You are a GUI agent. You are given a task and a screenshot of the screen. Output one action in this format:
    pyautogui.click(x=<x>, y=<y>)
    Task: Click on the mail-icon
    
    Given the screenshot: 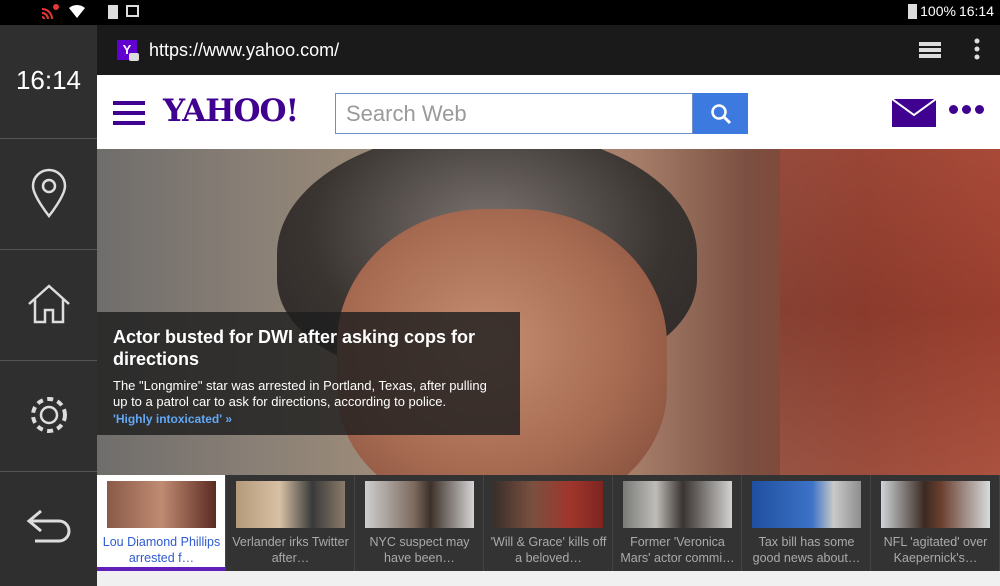 What is the action you would take?
    pyautogui.click(x=914, y=112)
    